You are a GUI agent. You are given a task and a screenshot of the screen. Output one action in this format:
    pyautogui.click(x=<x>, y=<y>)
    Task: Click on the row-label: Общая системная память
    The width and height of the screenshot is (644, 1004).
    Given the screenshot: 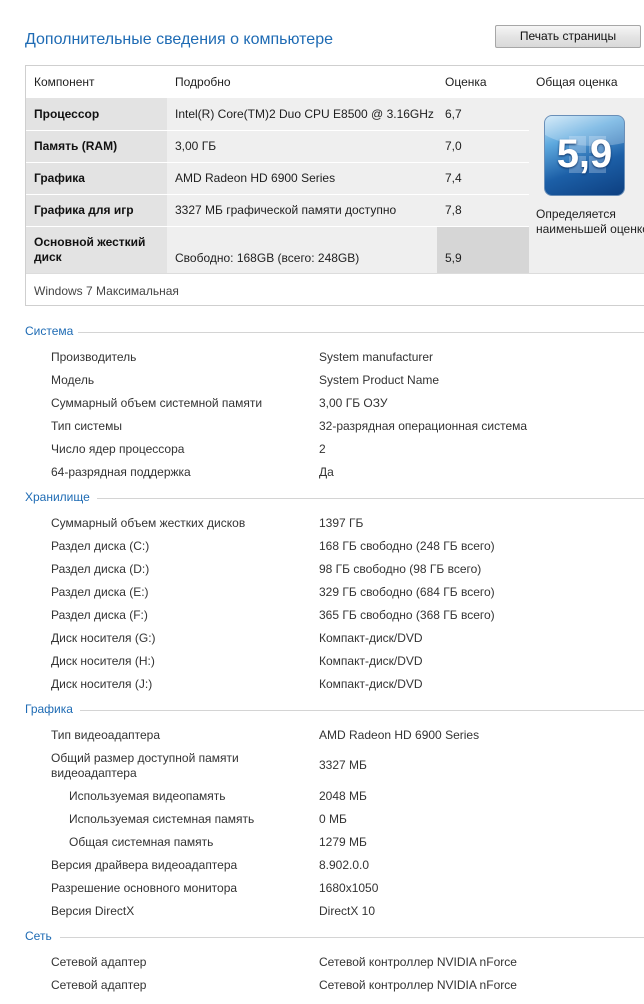 What is the action you would take?
    pyautogui.click(x=141, y=842)
    